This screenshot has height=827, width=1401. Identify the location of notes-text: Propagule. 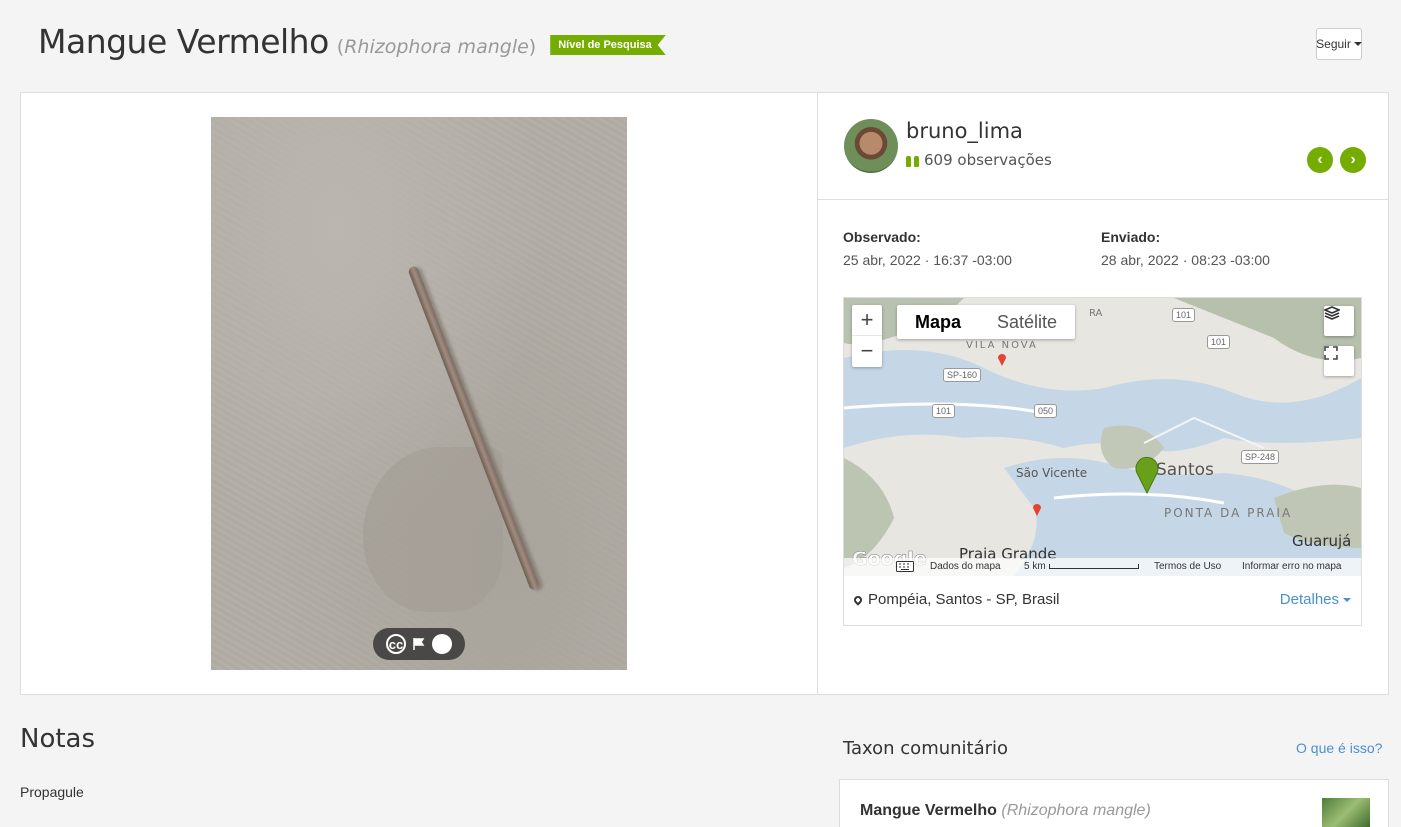
(52, 792).